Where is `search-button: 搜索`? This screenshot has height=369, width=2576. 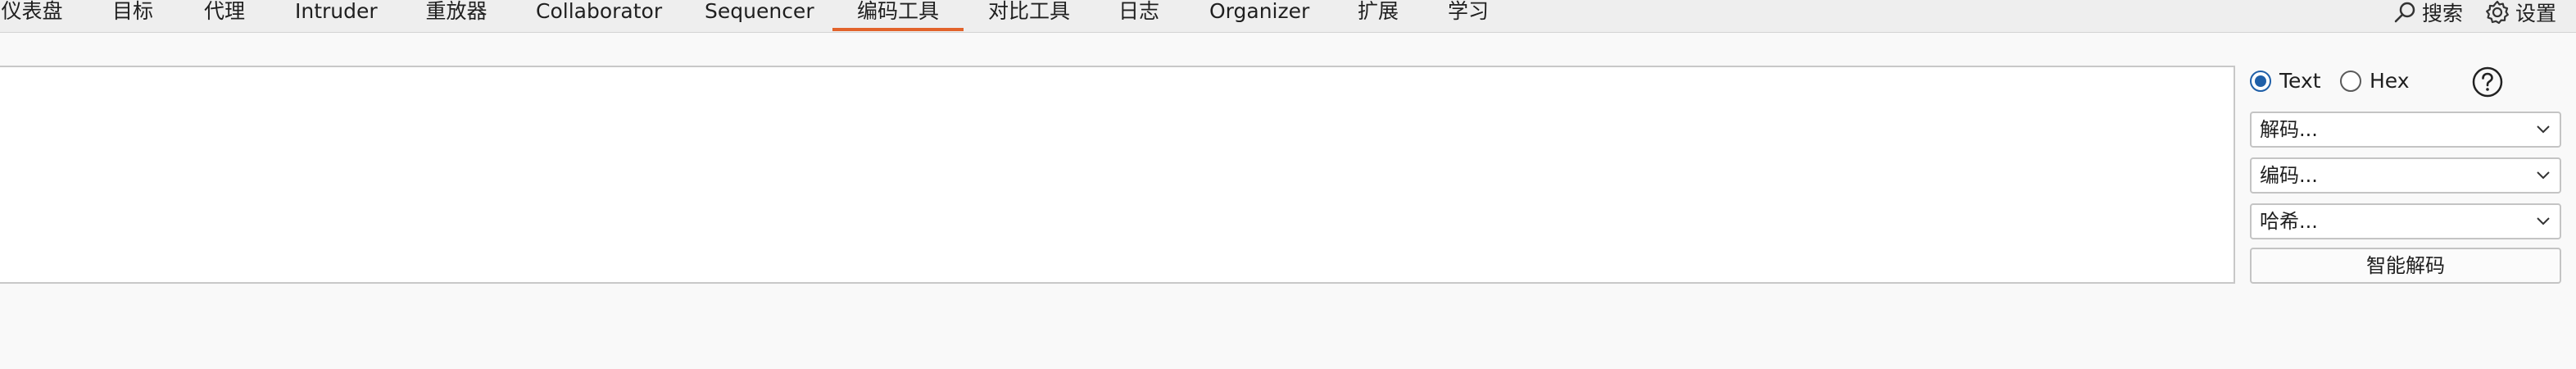 search-button: 搜索 is located at coordinates (2427, 12).